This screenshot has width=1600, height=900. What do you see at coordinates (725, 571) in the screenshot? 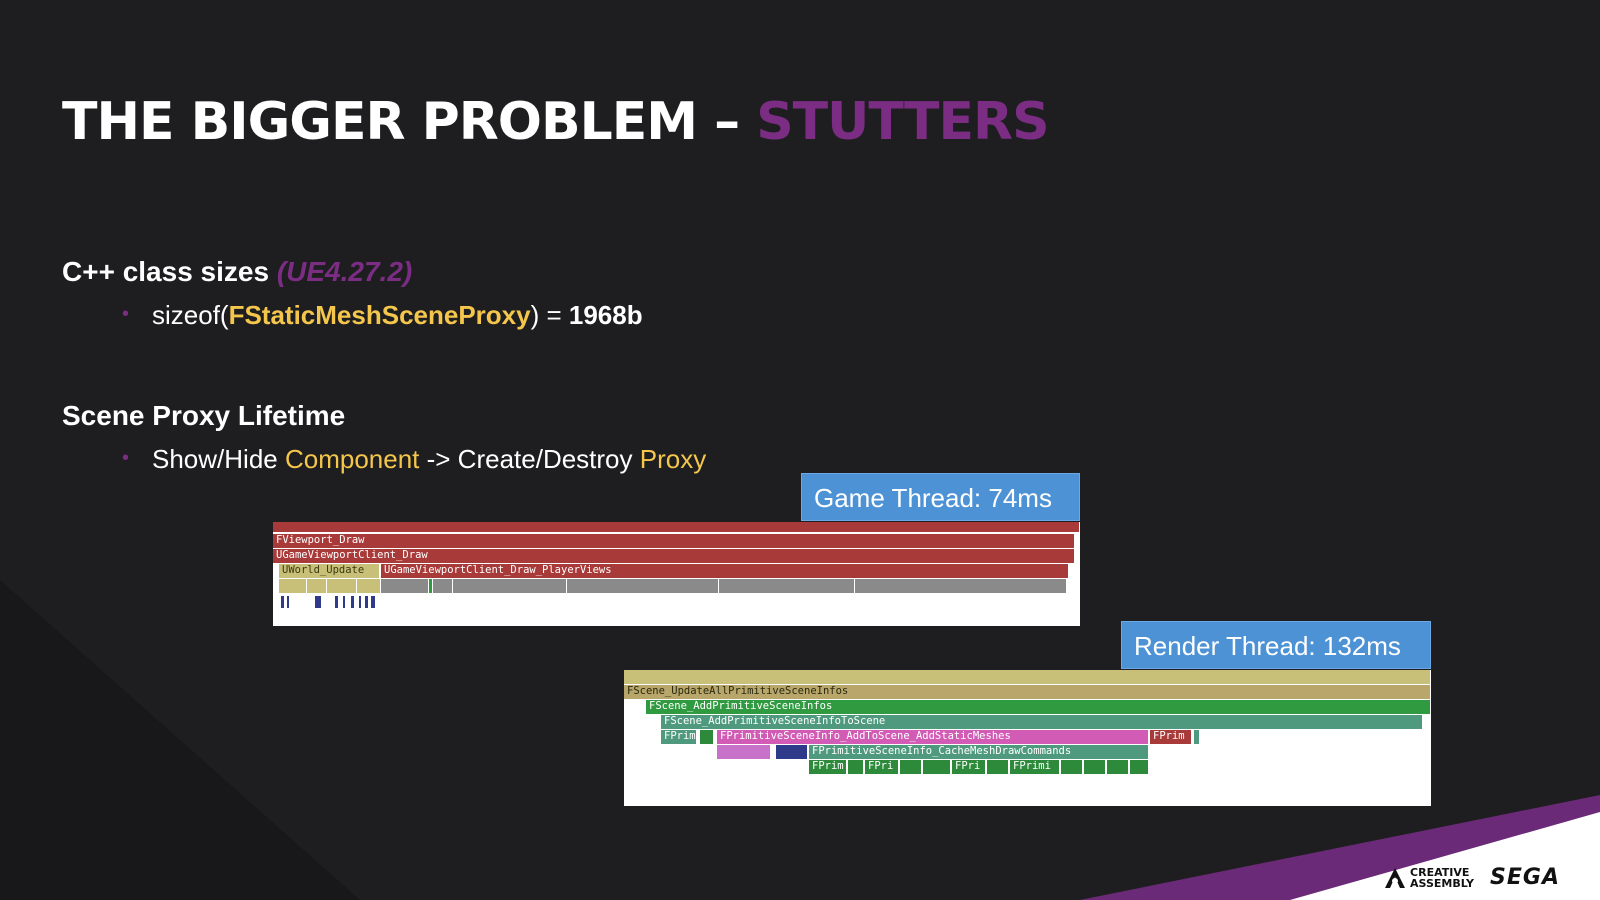
I see `timer-bar: UGameViewportClient_Draw_PlayerViews` at bounding box center [725, 571].